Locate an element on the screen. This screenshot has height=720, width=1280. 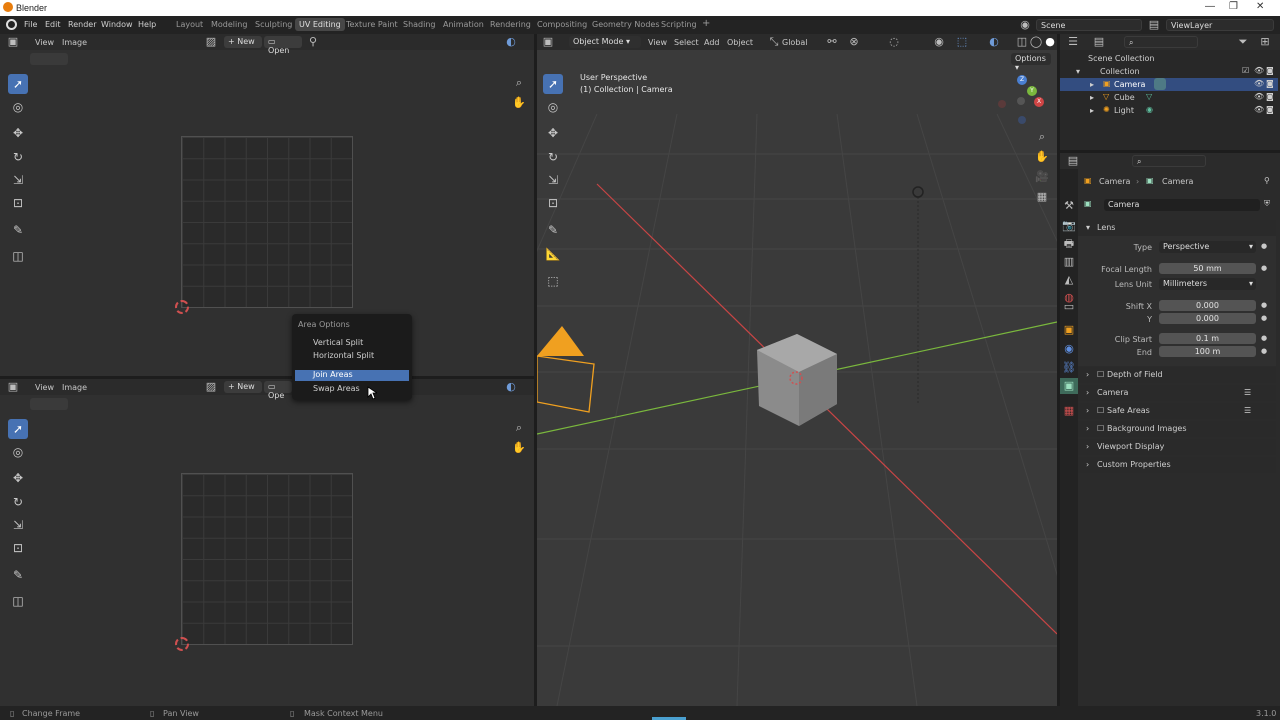
ortho-grid-icon: ▦ is located at coordinates (1042, 197).